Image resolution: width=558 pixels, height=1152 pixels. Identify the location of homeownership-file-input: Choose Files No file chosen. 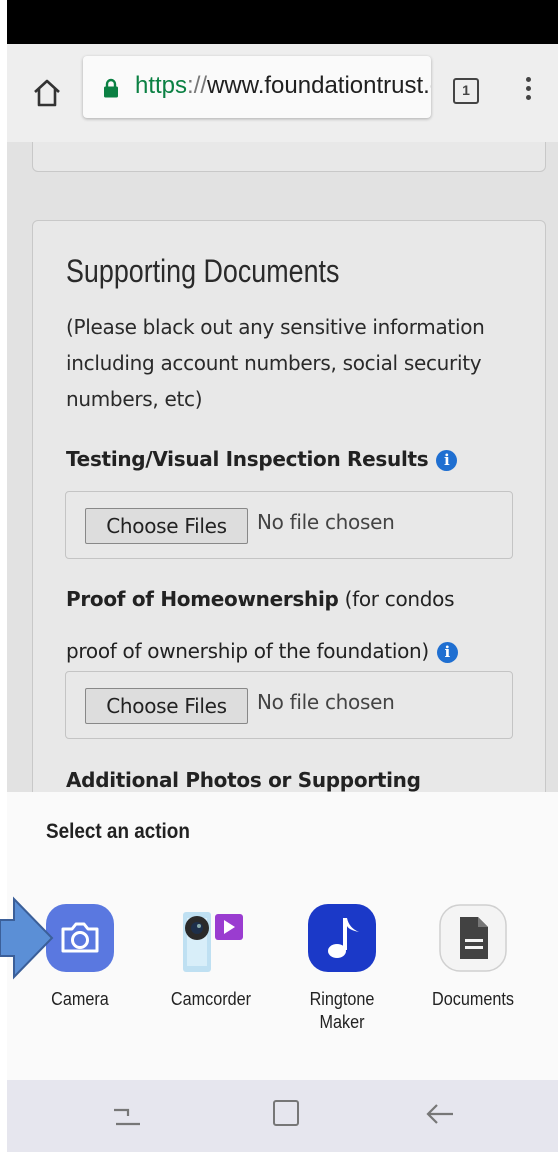
(289, 705).